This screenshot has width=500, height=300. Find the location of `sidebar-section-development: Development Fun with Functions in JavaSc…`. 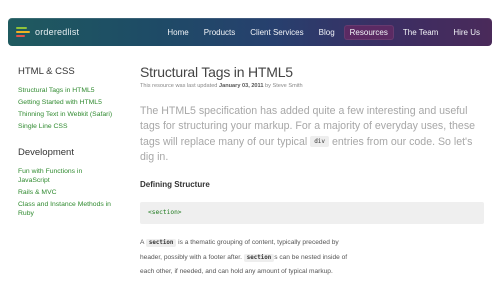

sidebar-section-development: Development Fun with Functions in JavaSc… is located at coordinates (73, 182).